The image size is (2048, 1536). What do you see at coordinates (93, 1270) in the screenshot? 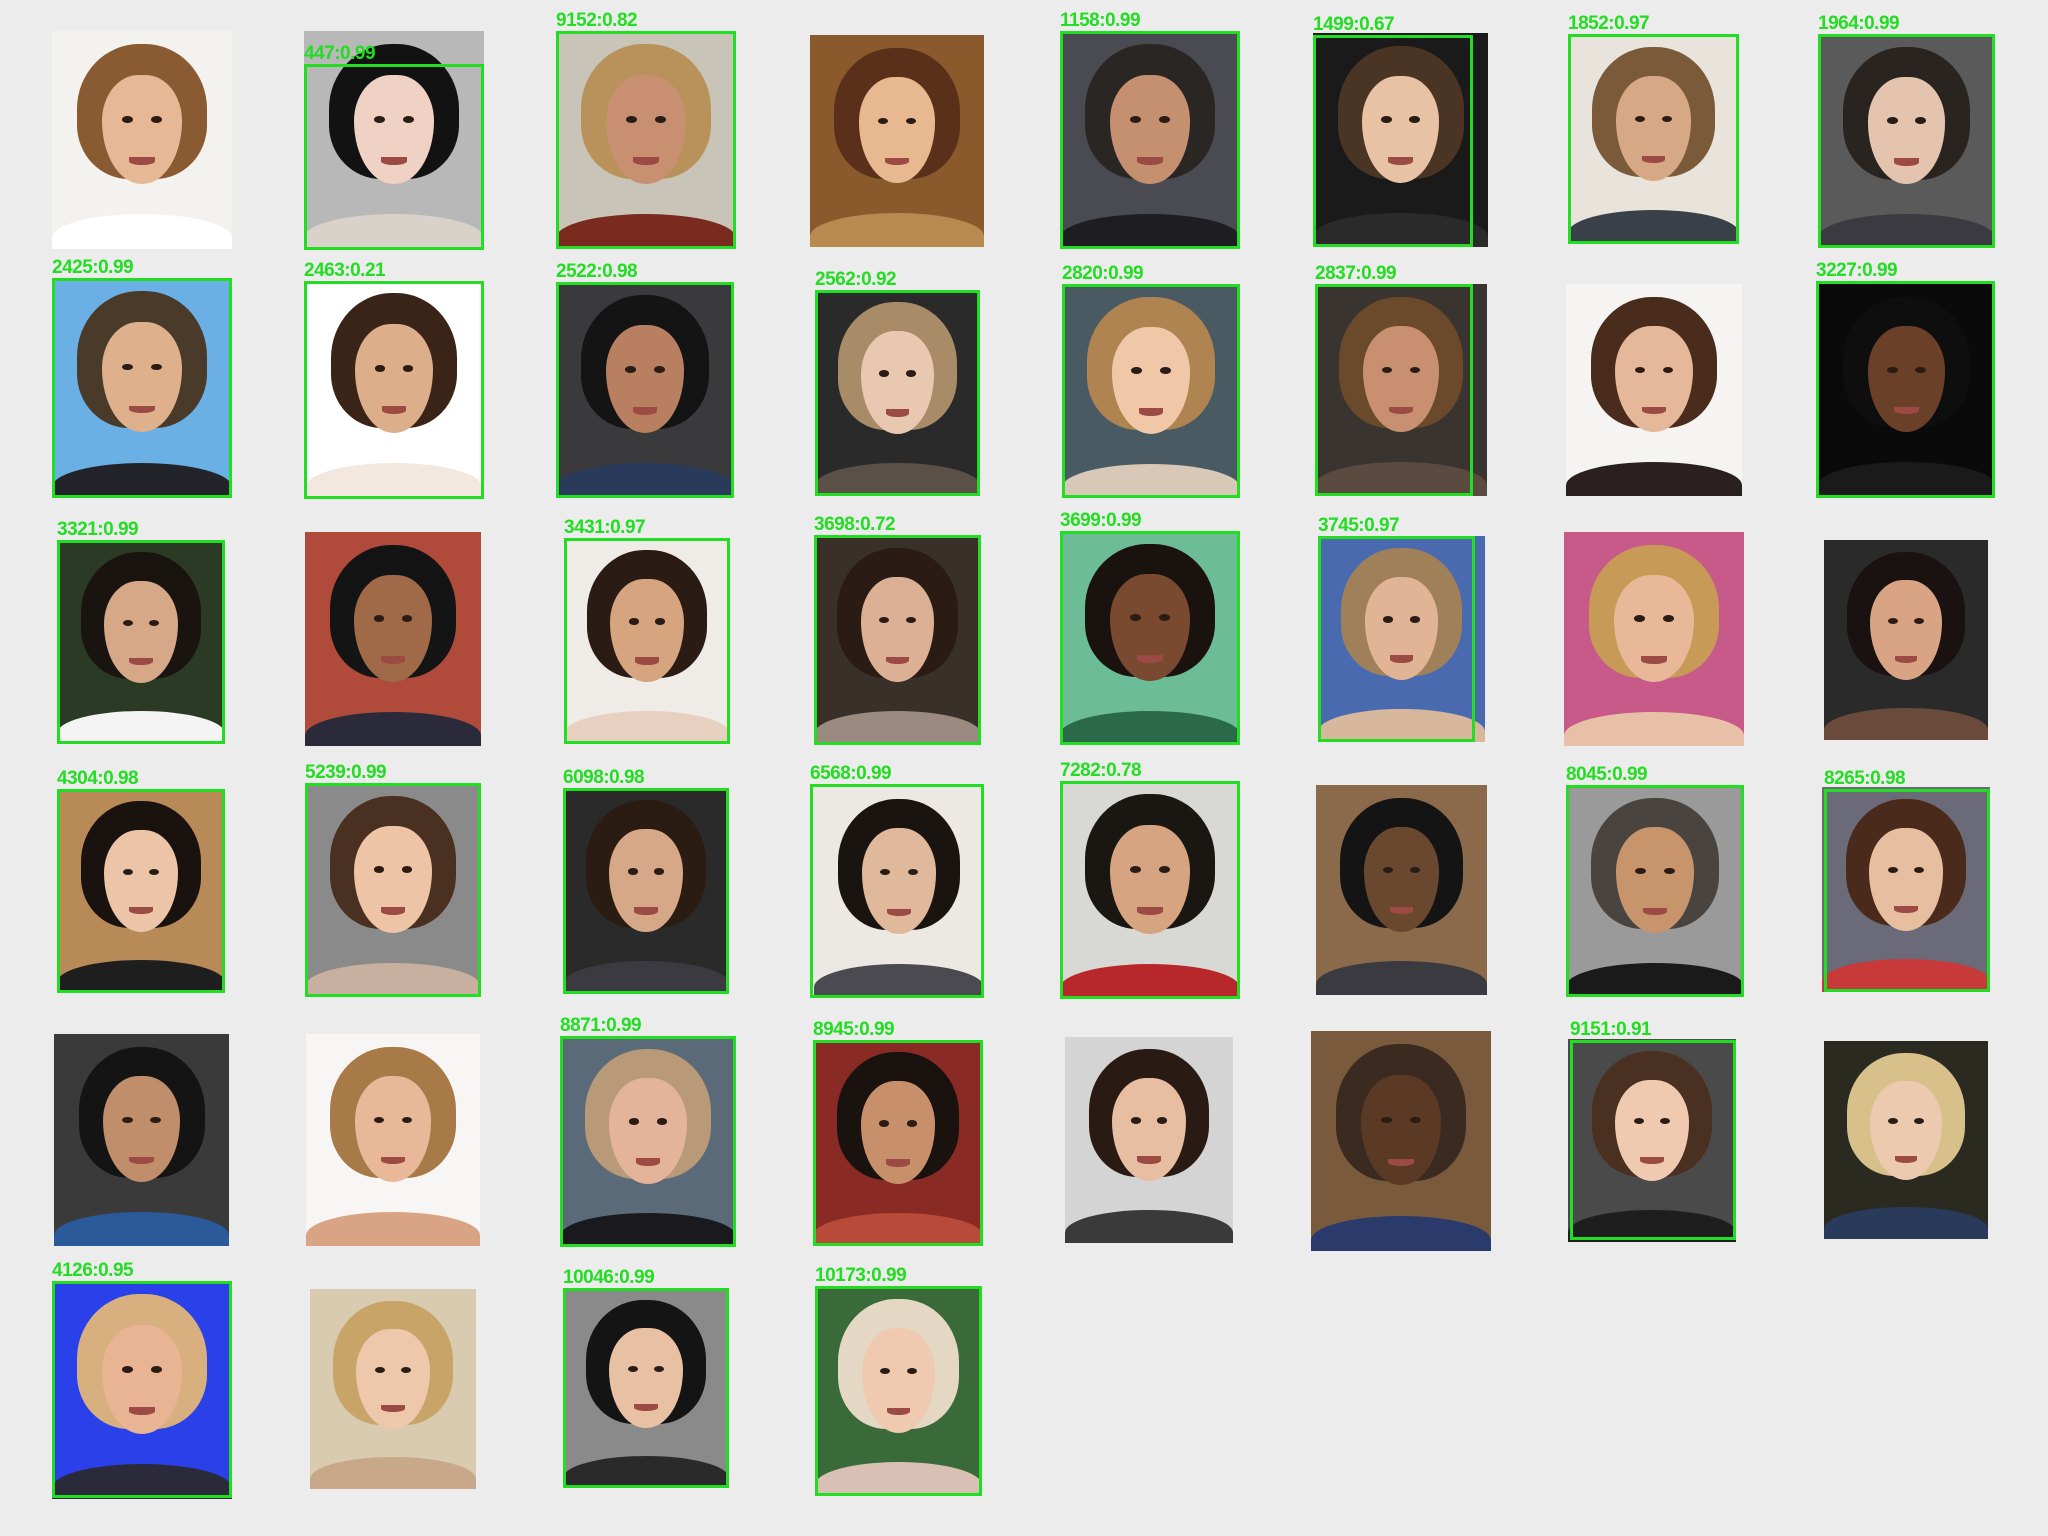
I see `detection-label: 4126:0.95` at bounding box center [93, 1270].